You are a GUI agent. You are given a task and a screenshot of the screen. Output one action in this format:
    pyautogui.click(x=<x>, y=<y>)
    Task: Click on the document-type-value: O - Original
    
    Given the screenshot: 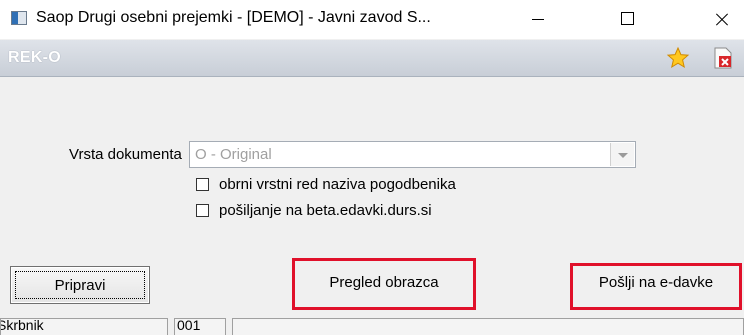 What is the action you would take?
    pyautogui.click(x=233, y=154)
    